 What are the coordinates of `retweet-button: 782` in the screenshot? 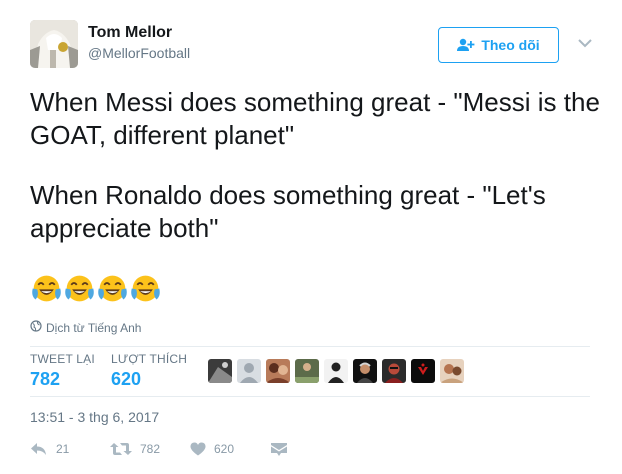 It's located at (150, 449).